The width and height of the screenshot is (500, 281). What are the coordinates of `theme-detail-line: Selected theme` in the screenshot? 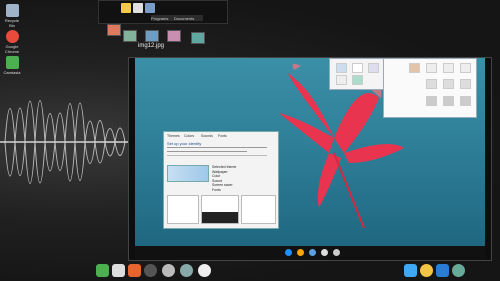 It's located at (224, 167).